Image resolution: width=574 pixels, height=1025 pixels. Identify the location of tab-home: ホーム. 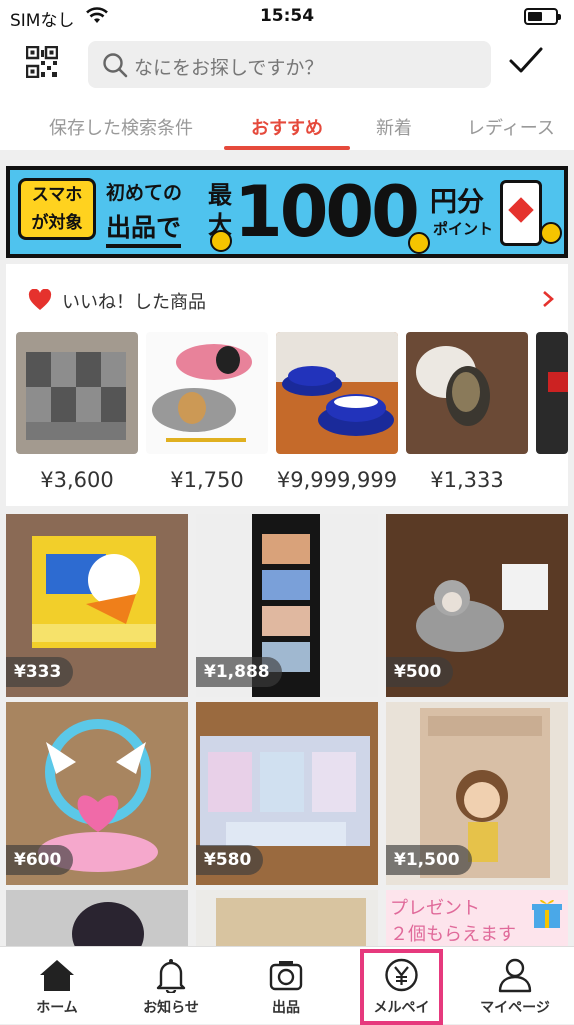
(57, 986).